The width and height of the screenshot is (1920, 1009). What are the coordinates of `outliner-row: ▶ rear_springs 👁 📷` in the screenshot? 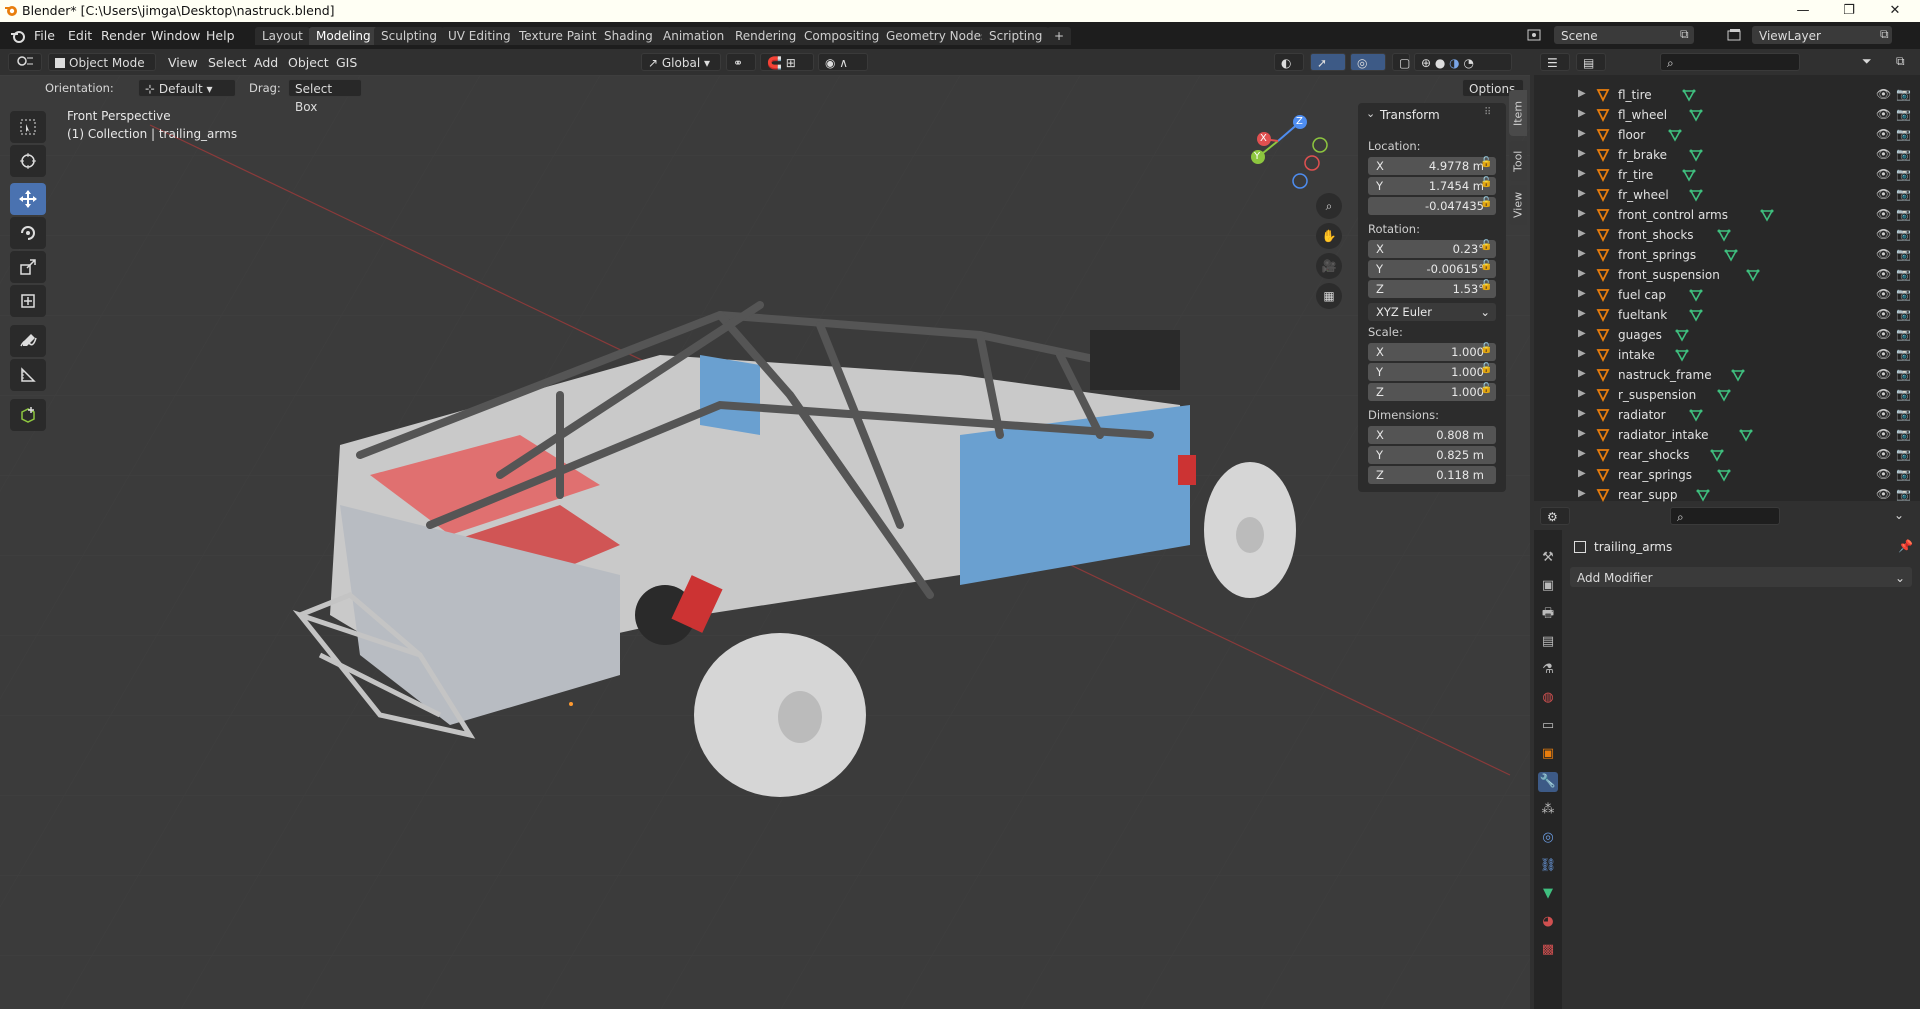 It's located at (1727, 475).